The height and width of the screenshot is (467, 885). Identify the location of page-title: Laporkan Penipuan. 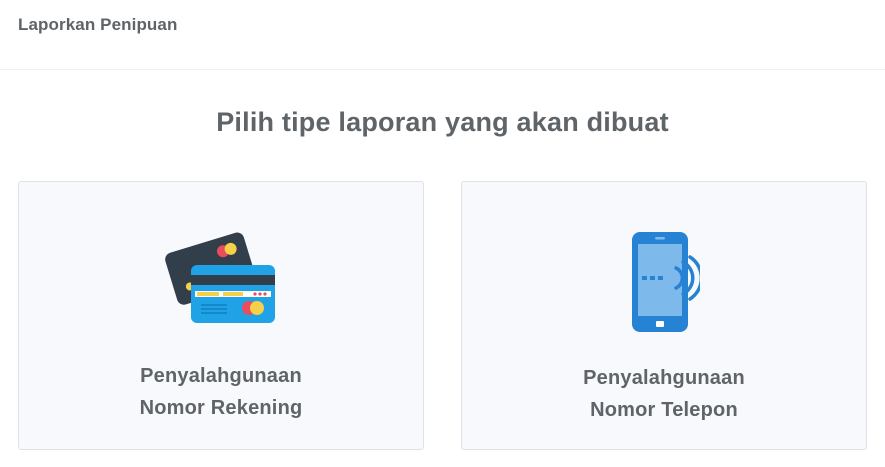
(98, 24).